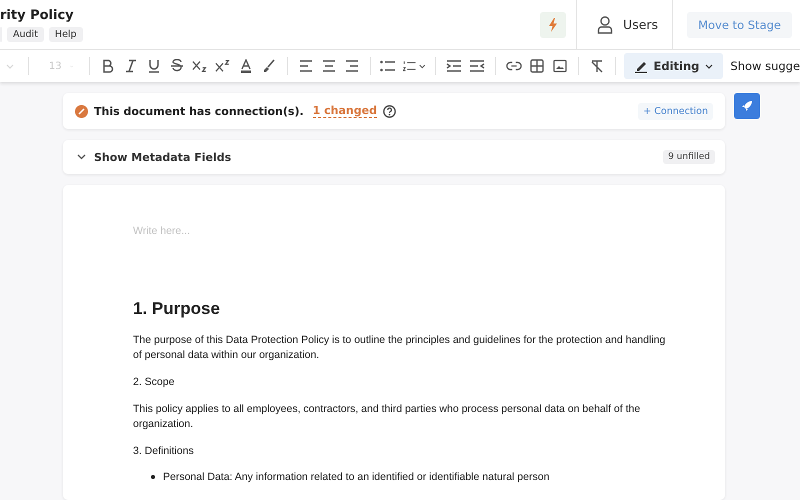 The width and height of the screenshot is (800, 500). What do you see at coordinates (387, 417) in the screenshot?
I see `paragraph: This policy applies to all employees, contractors, and third parties who process personal data on behalf of the organization.` at bounding box center [387, 417].